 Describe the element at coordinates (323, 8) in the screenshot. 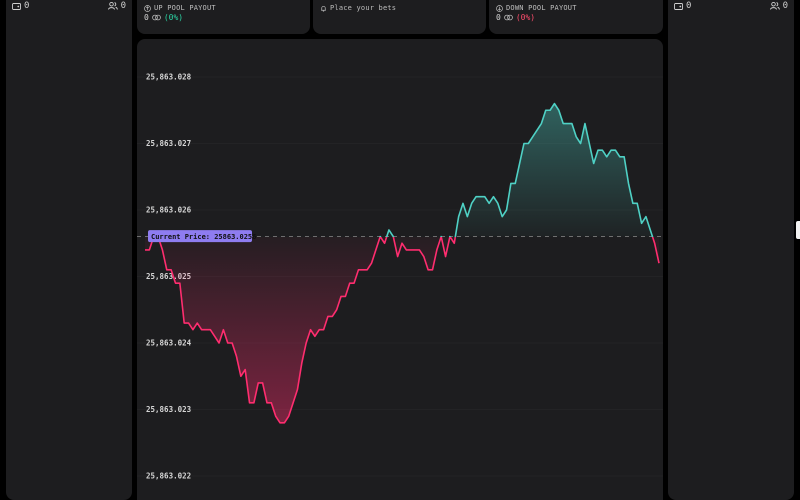

I see `bell-icon` at that location.